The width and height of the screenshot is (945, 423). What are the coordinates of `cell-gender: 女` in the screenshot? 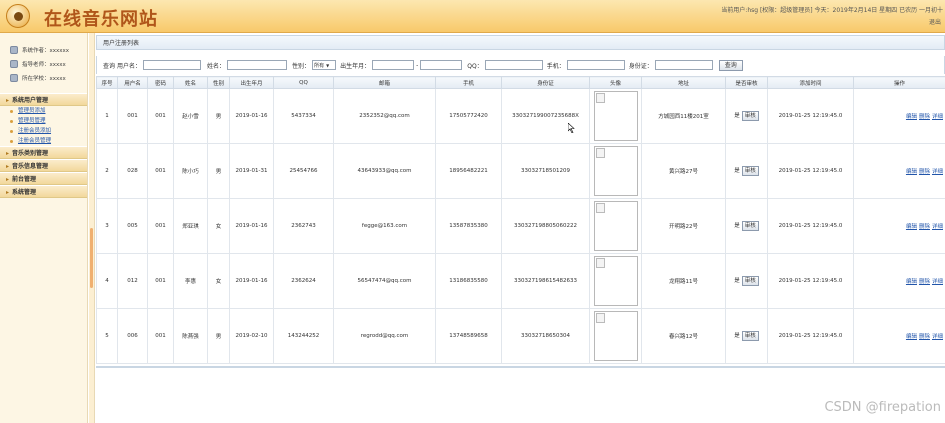 It's located at (218, 226).